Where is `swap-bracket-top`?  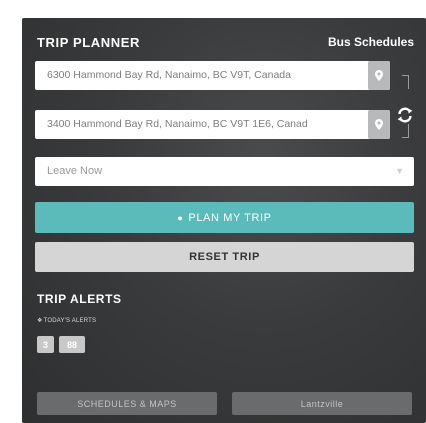
swap-bracket-top is located at coordinates (405, 82).